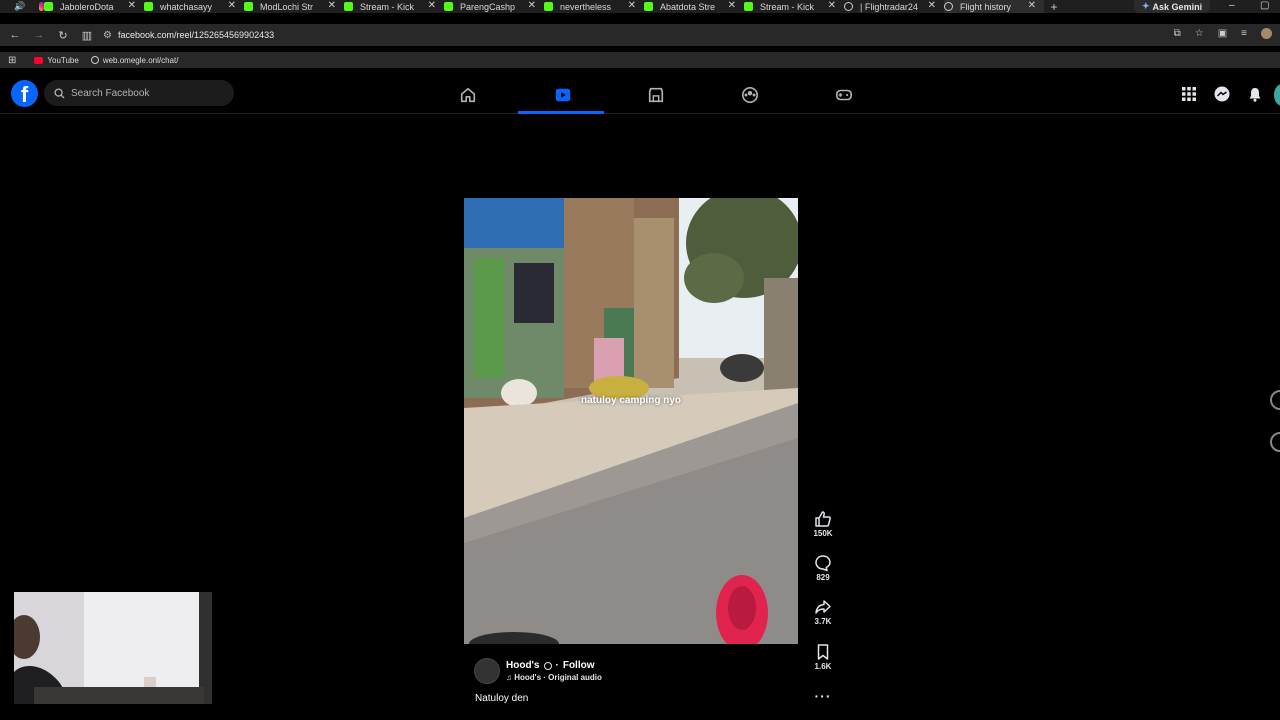 The height and width of the screenshot is (720, 1280). What do you see at coordinates (196, 35) in the screenshot?
I see `url-text: facebook.com/reel/1252654569902433` at bounding box center [196, 35].